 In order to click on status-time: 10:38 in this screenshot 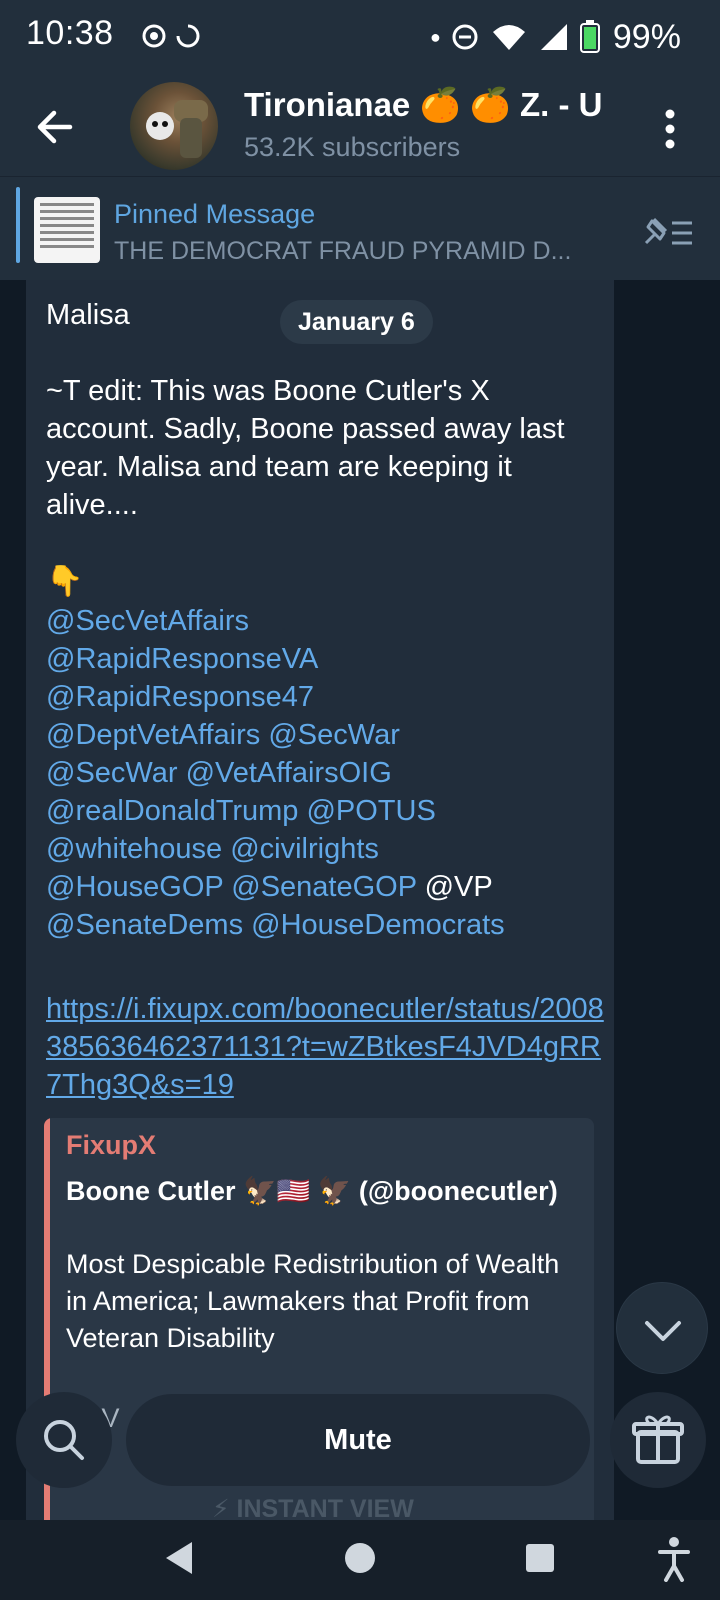, I will do `click(70, 33)`.